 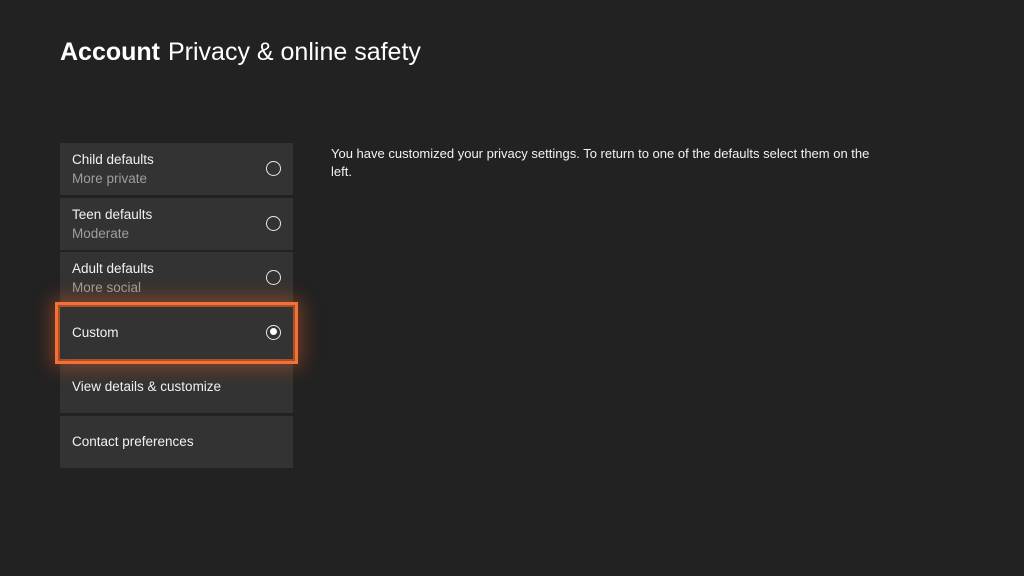 I want to click on contact-preferences-button: Contact preferences, so click(x=176, y=441).